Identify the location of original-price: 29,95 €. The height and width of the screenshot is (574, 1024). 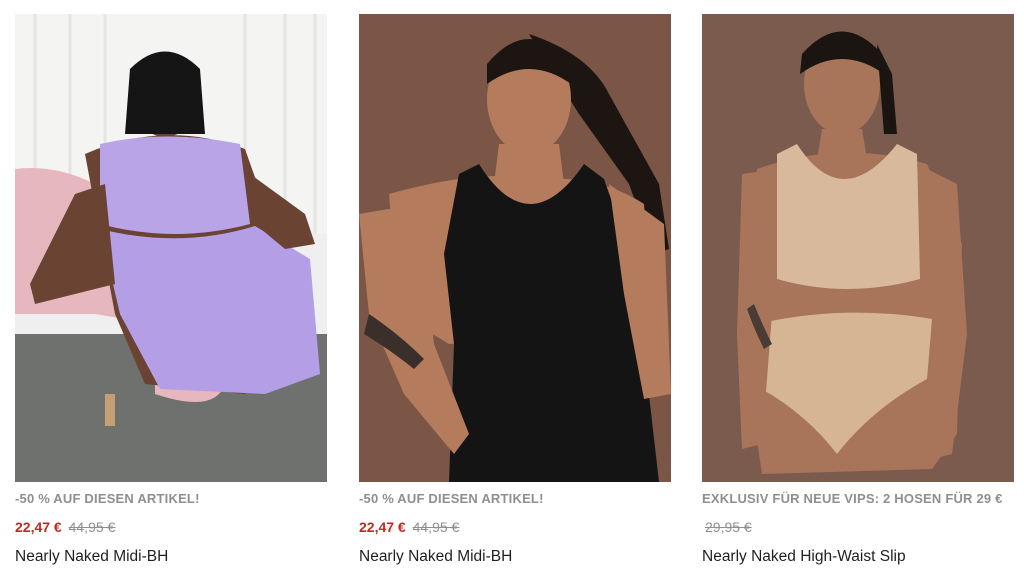
(728, 527).